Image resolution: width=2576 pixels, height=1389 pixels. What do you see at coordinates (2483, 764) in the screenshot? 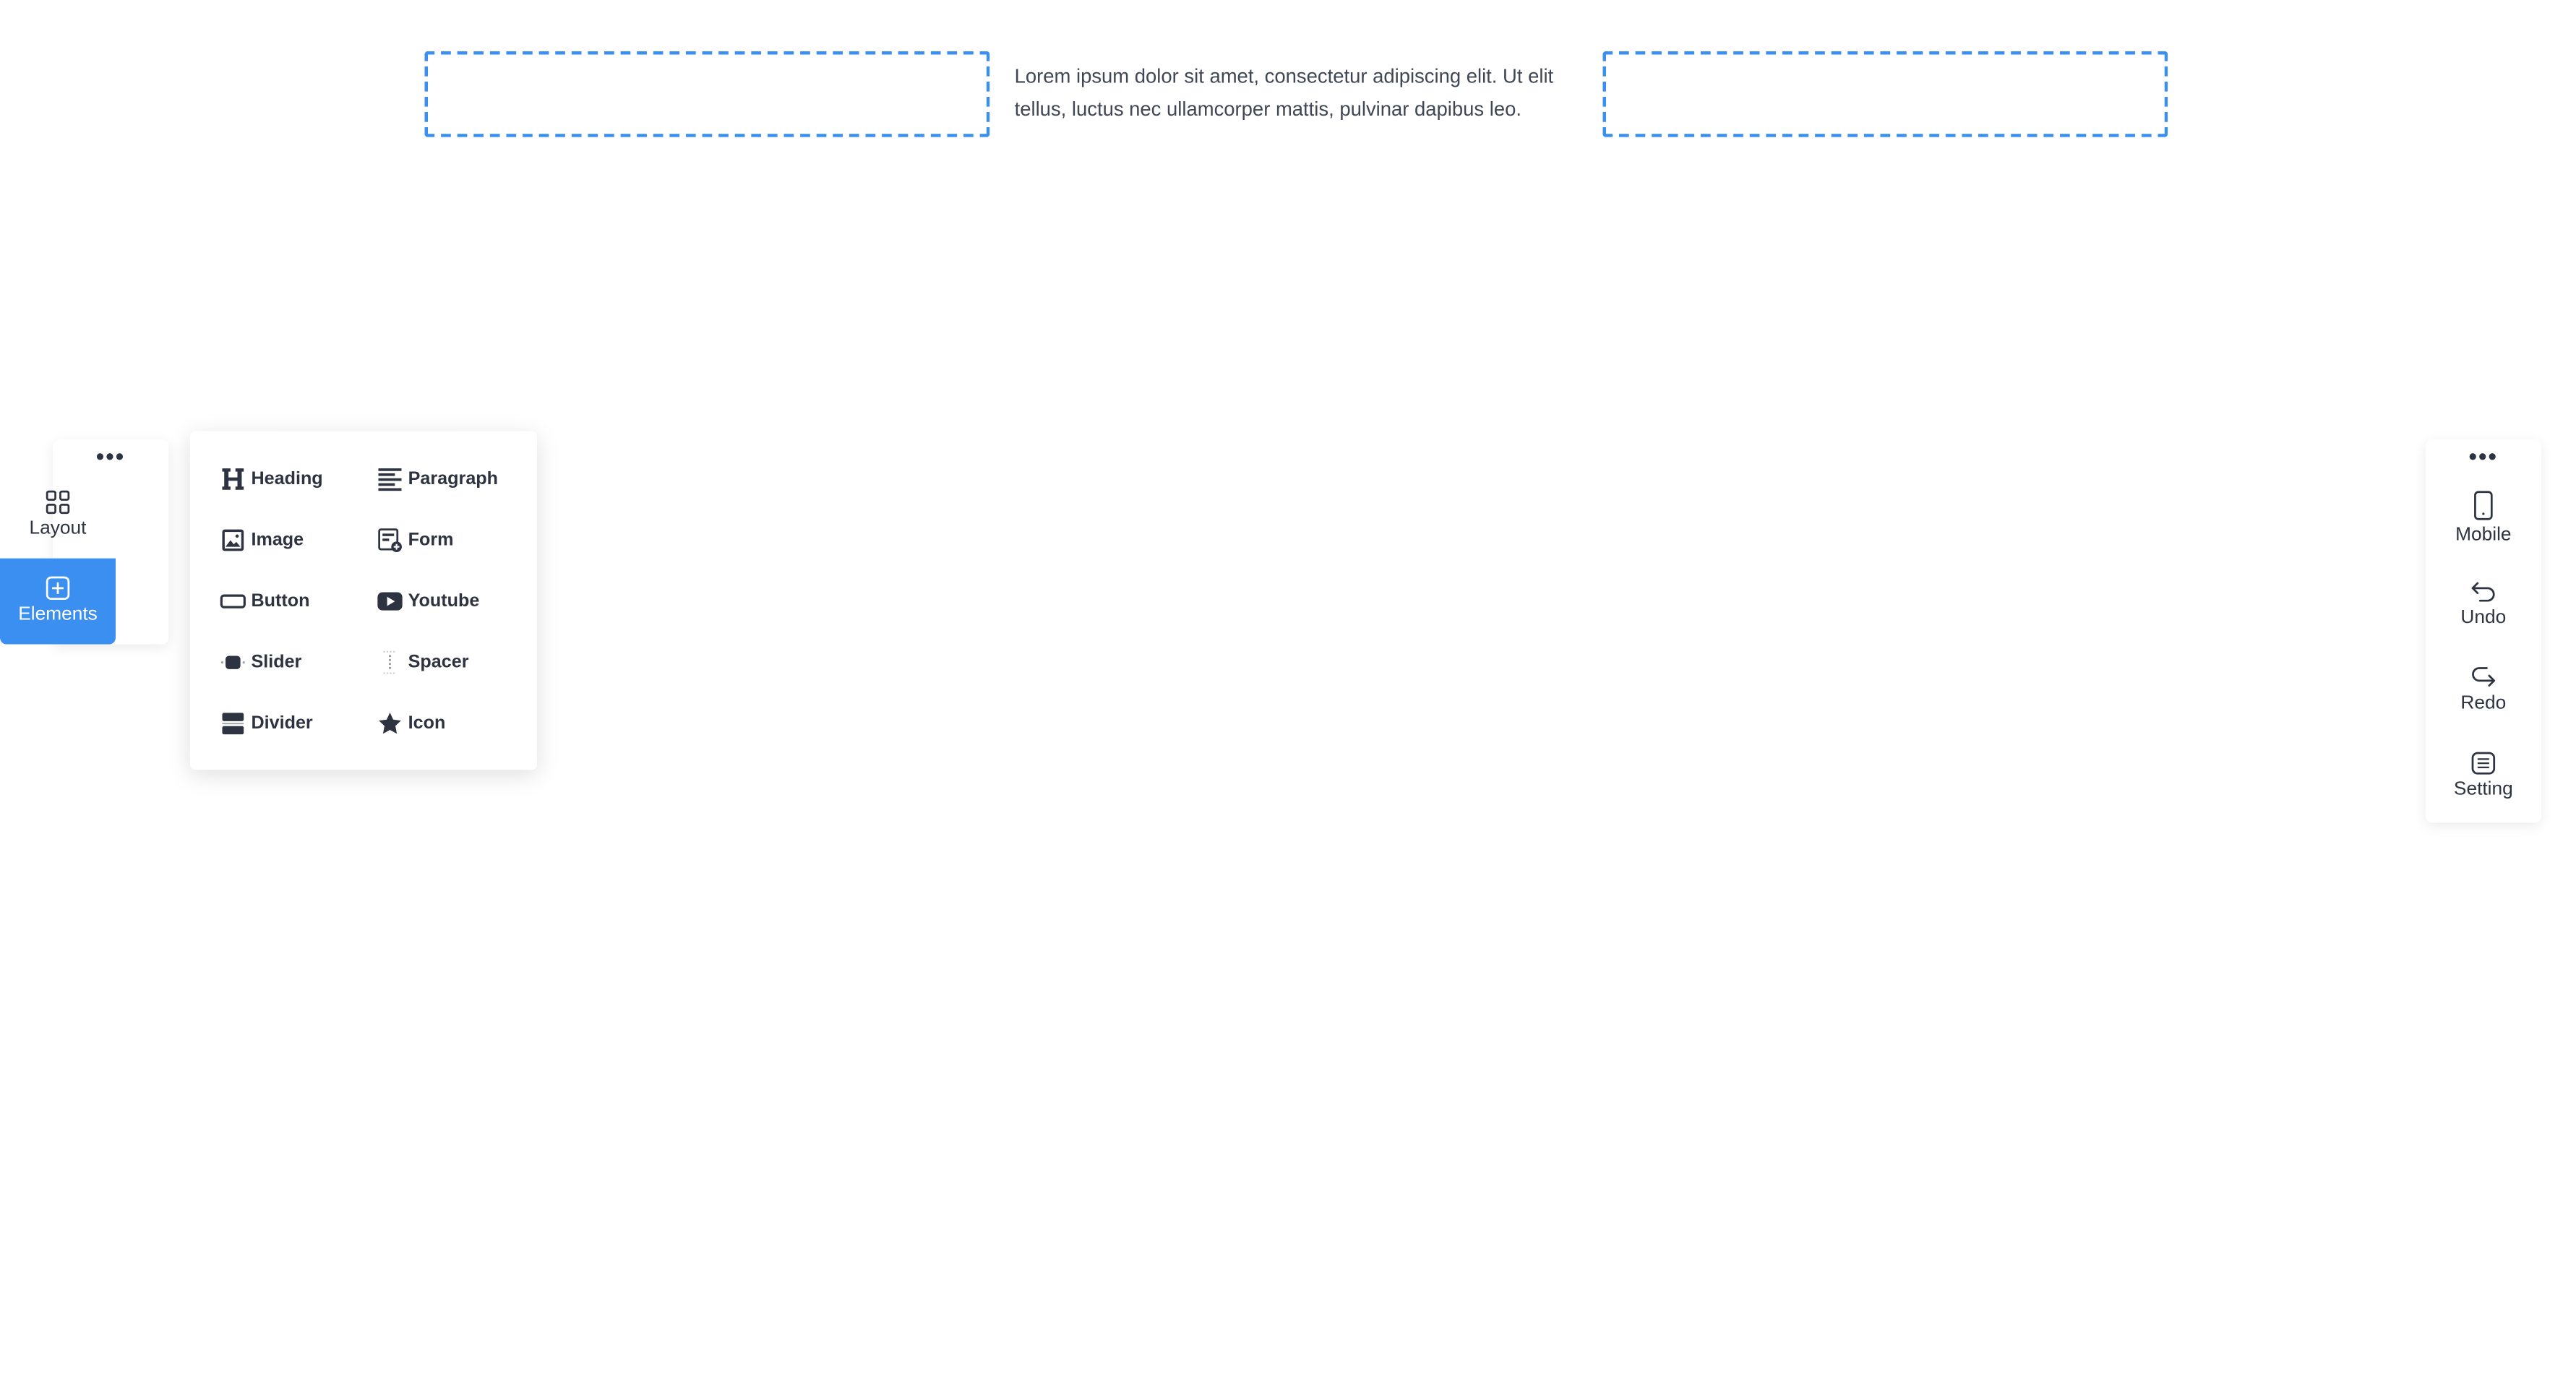
I see `settings-list-icon` at bounding box center [2483, 764].